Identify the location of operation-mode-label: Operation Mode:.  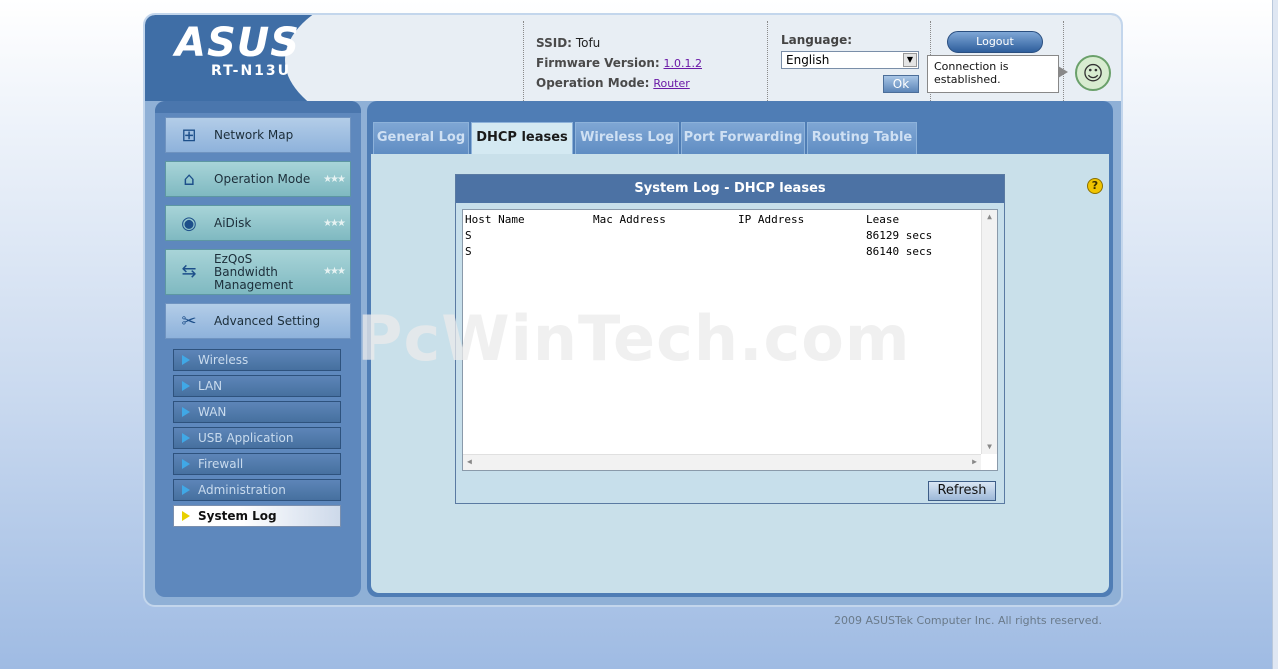
(593, 83).